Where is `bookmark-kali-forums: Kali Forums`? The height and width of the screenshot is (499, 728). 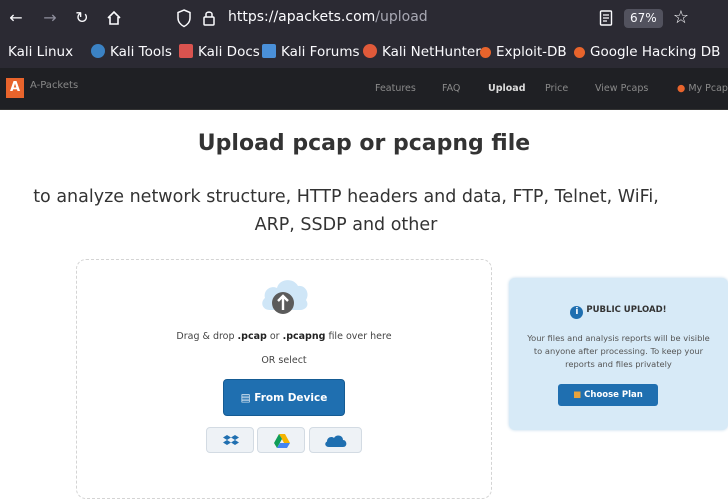
bookmark-kali-forums: Kali Forums is located at coordinates (311, 52).